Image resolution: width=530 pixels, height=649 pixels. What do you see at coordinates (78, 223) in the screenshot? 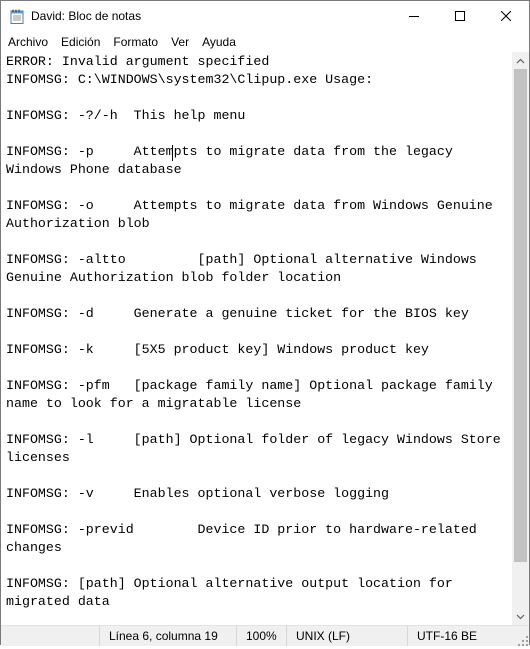
I see `editor-line: Authorization blob` at bounding box center [78, 223].